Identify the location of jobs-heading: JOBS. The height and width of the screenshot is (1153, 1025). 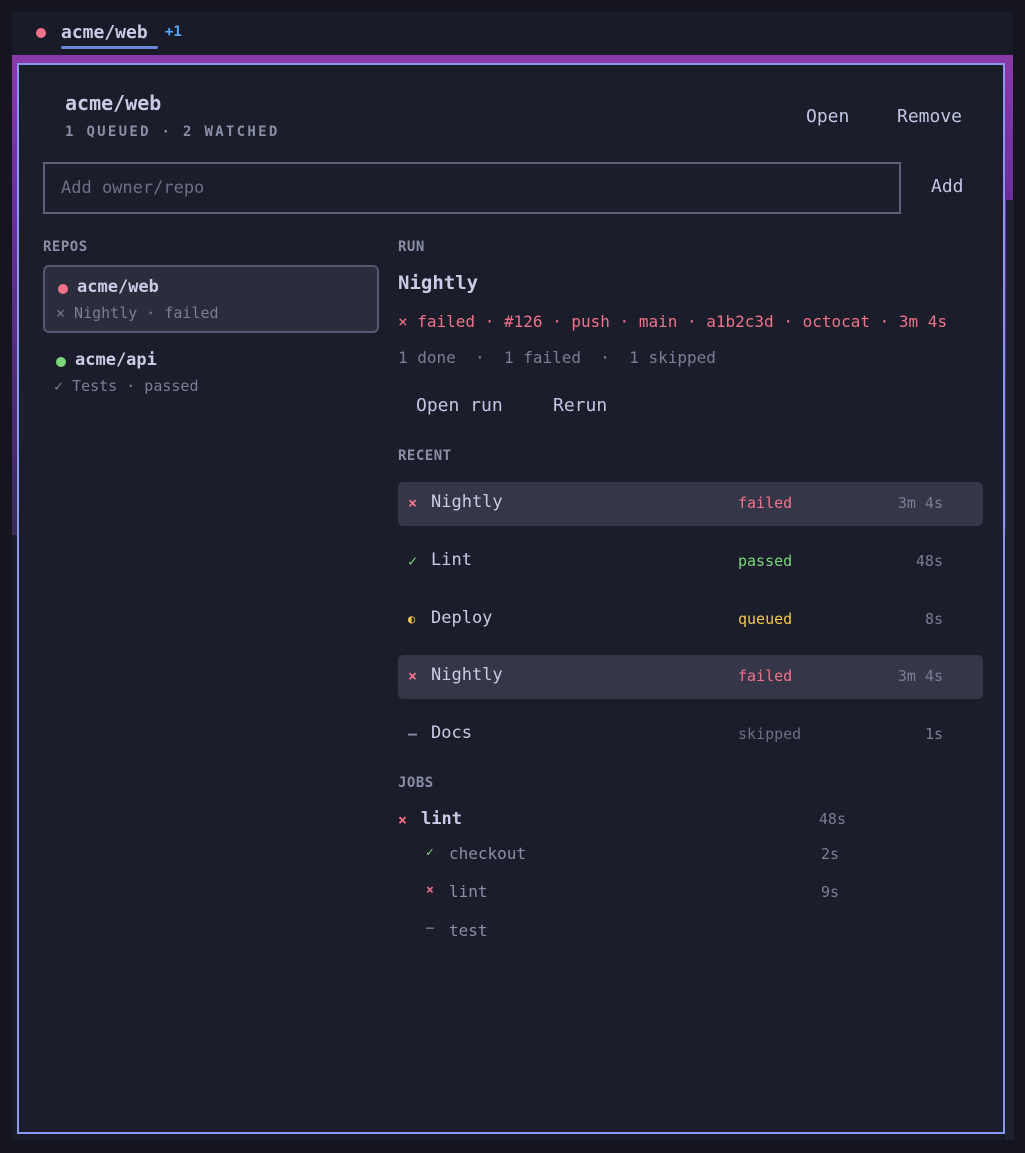
(416, 783).